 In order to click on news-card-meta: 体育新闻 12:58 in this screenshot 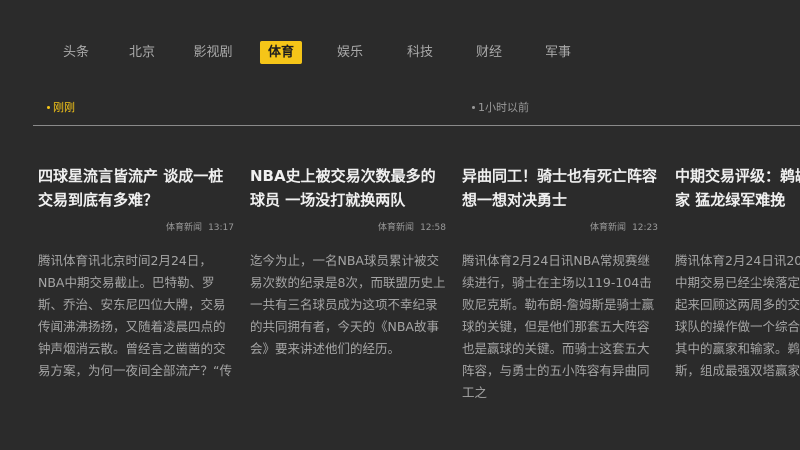, I will do `click(348, 228)`.